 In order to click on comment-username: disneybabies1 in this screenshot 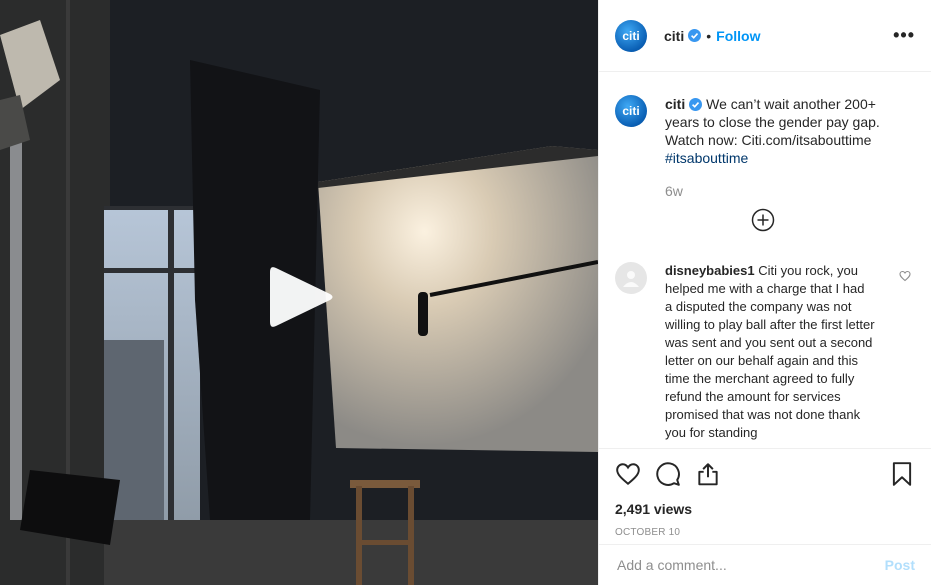, I will do `click(710, 270)`.